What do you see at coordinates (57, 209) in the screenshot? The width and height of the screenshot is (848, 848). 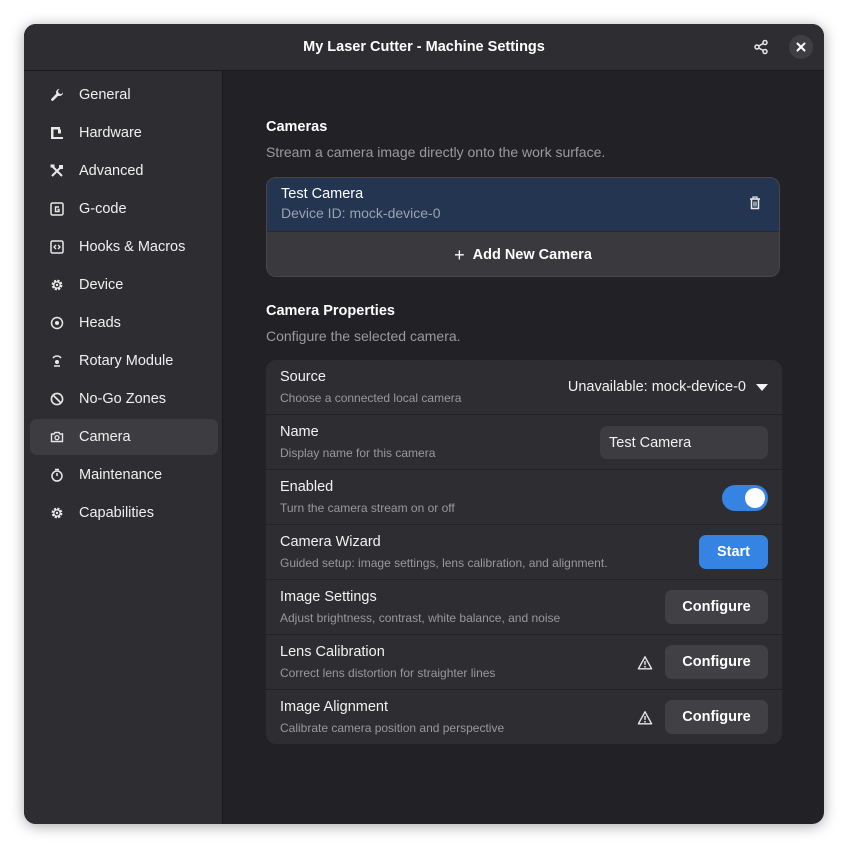 I see `gcode-icon` at bounding box center [57, 209].